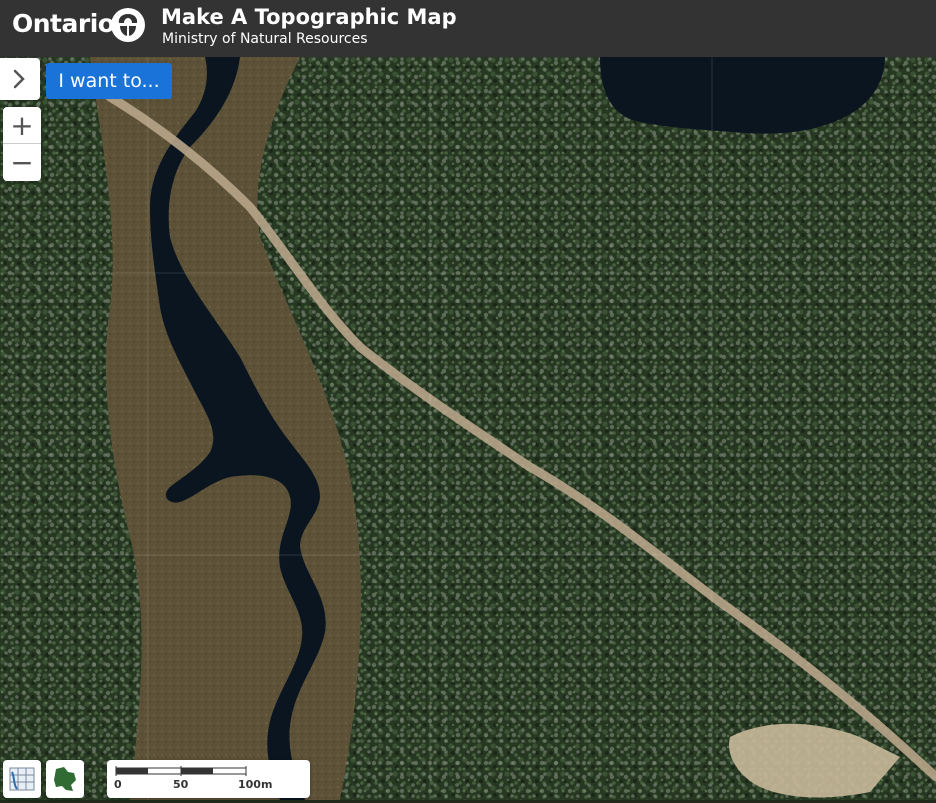 The width and height of the screenshot is (936, 803). I want to click on app-title: Make A Topographic Map, so click(309, 17).